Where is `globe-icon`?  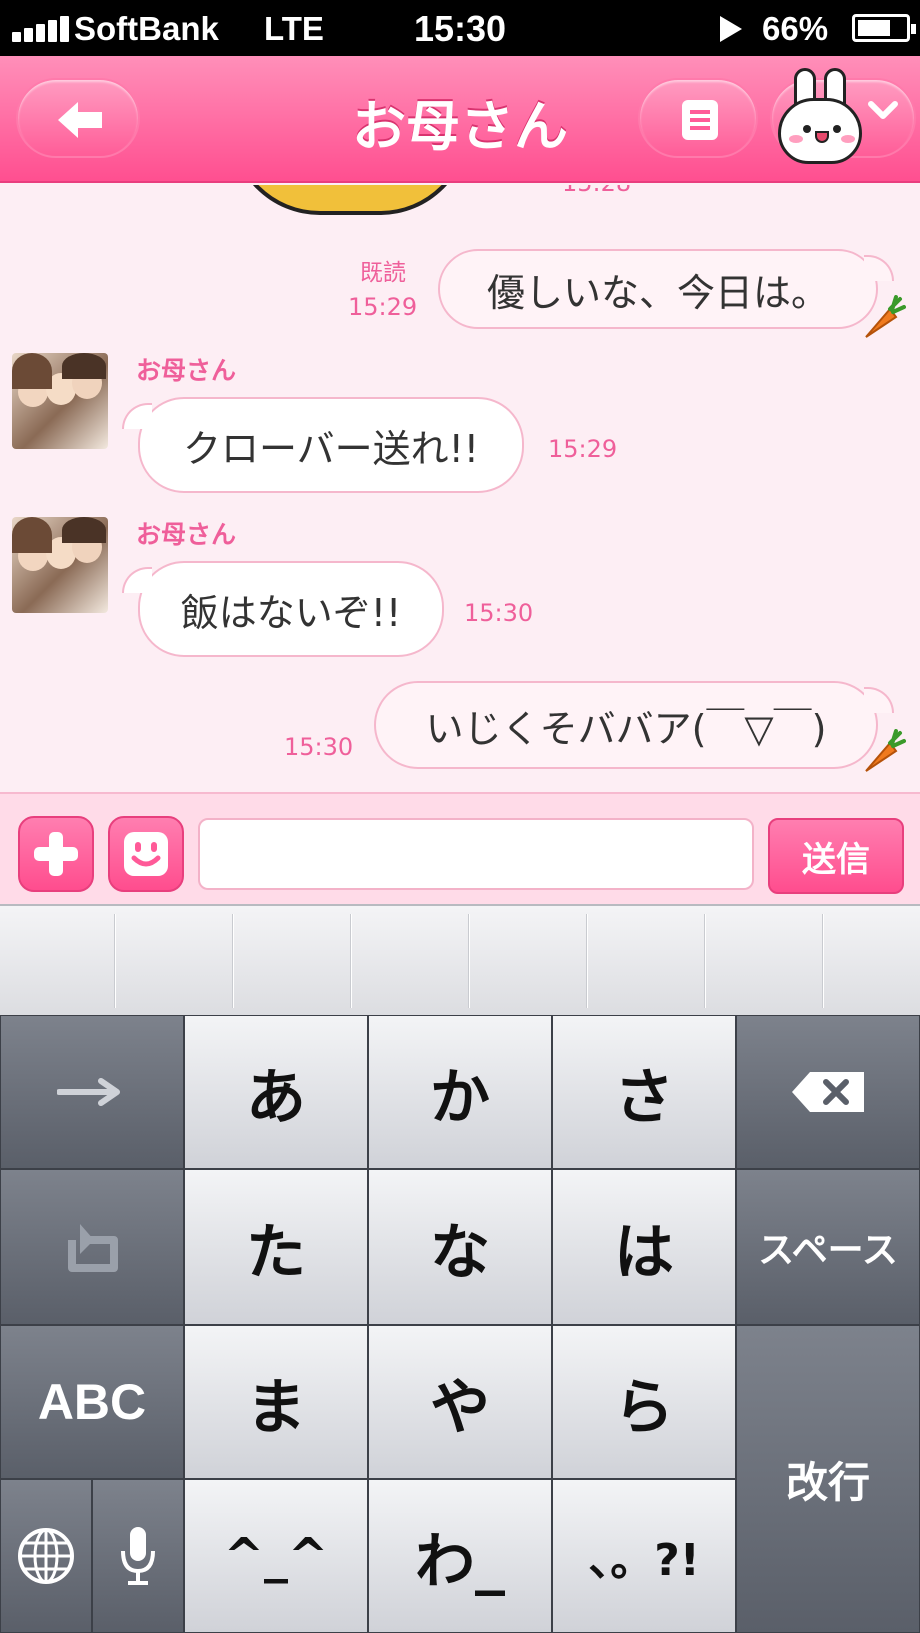
globe-icon is located at coordinates (46, 1556).